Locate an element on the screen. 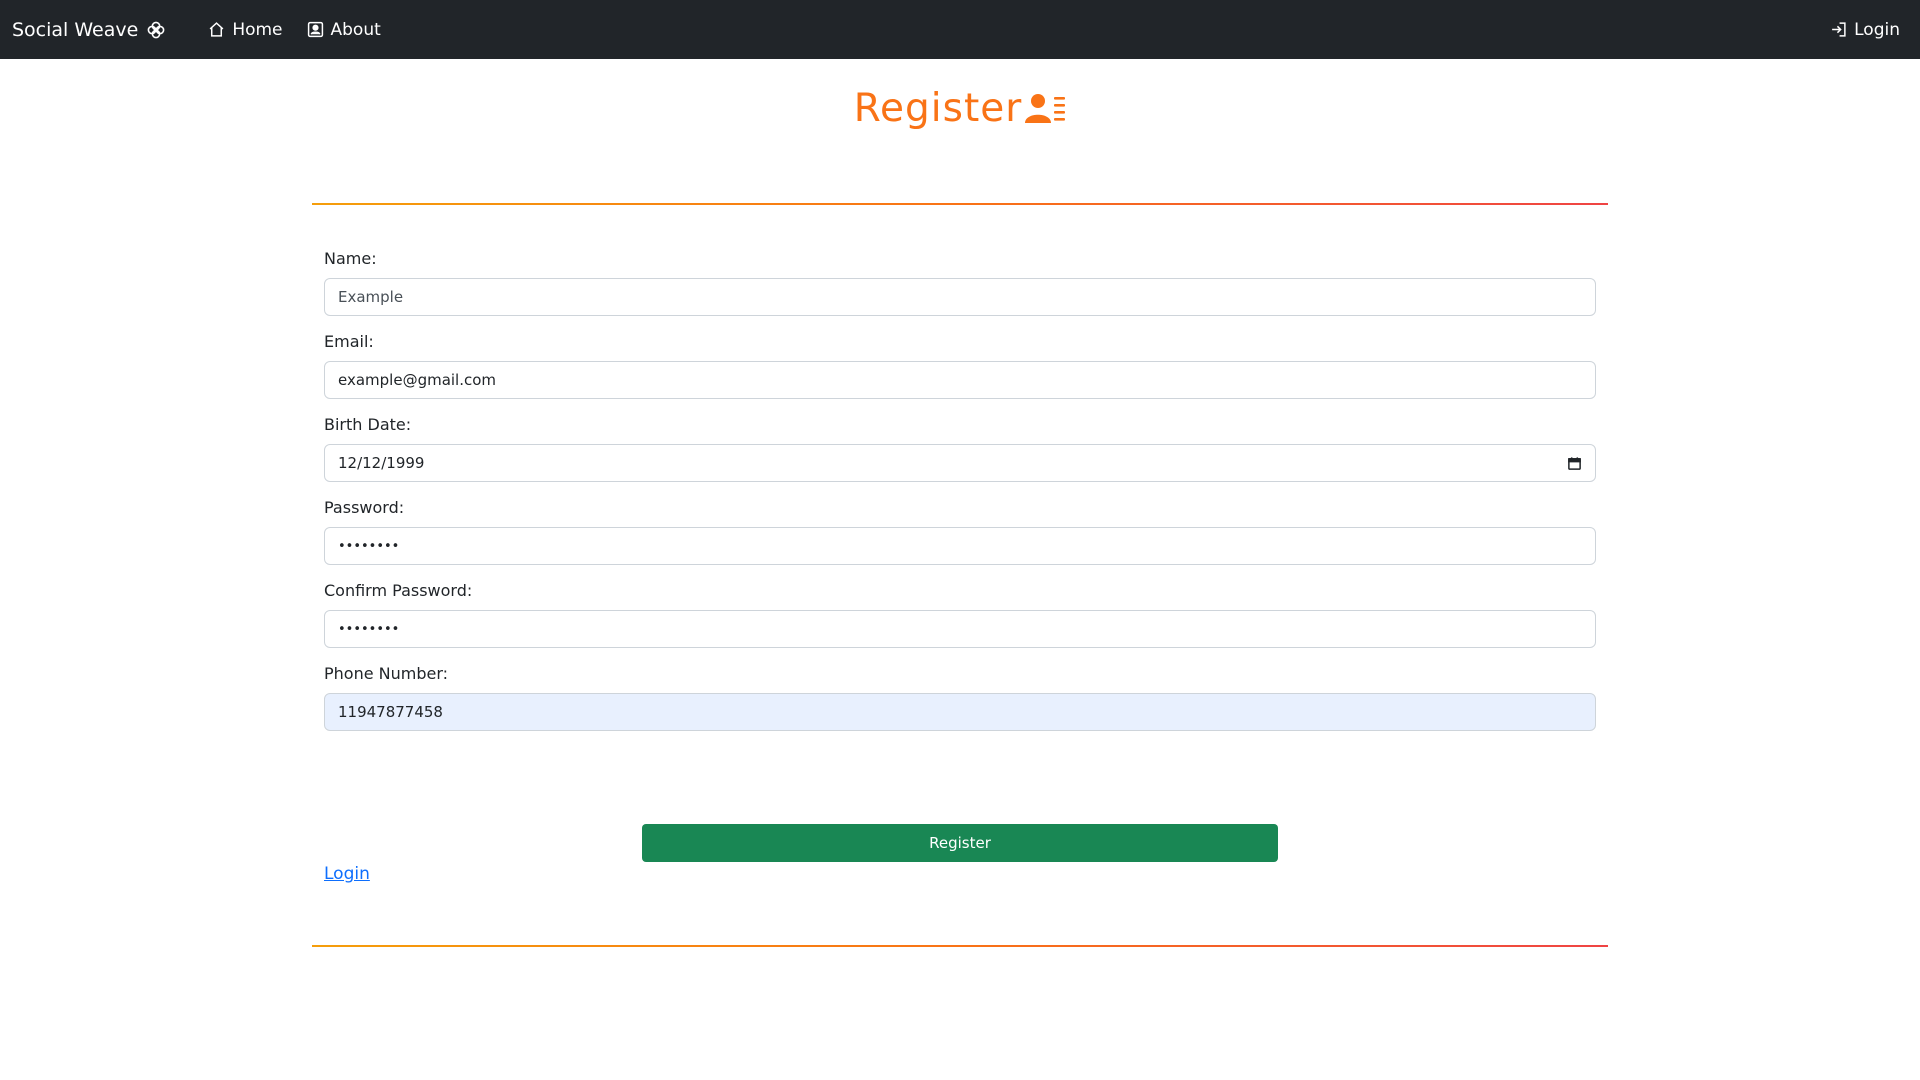  birth-date-label: Birth Date: is located at coordinates (368, 424).